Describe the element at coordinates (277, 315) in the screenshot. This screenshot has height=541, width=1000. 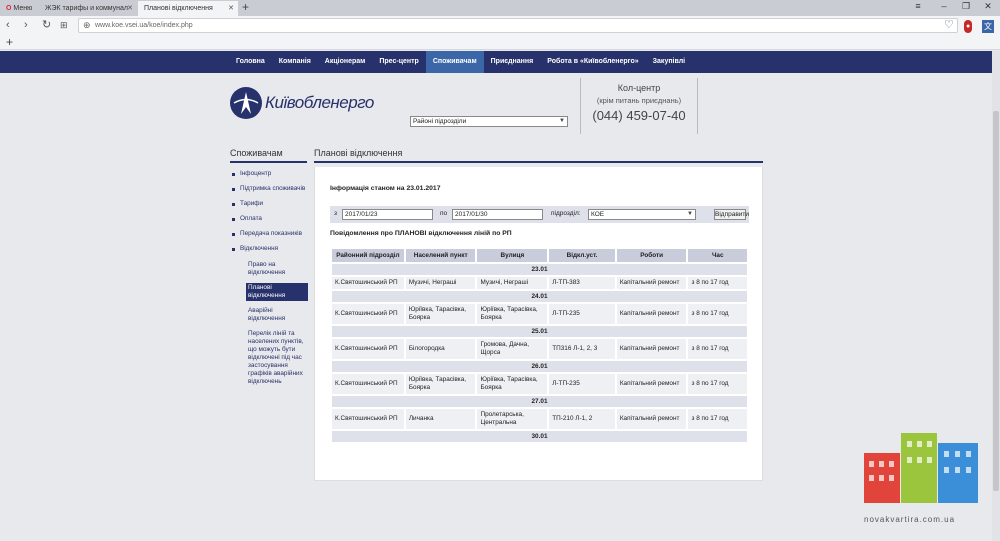
I see `sidebar-sub-emergency-outages: Аварійні відключення` at that location.